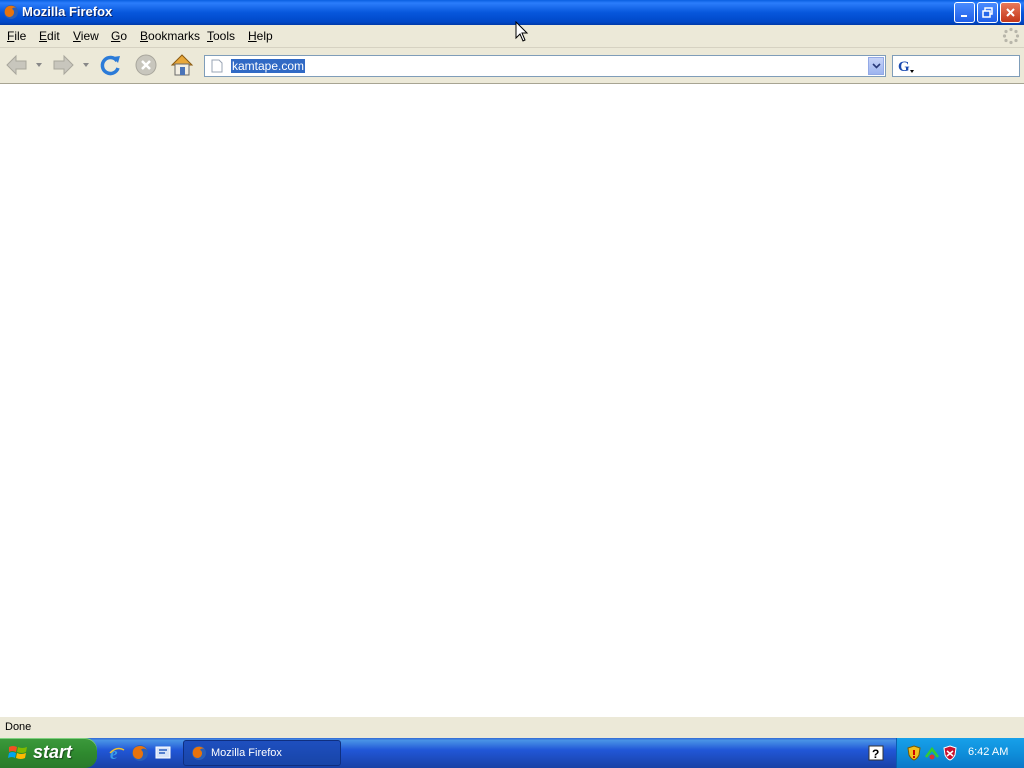 The image size is (1024, 768). I want to click on chevron-down-icon, so click(876, 66).